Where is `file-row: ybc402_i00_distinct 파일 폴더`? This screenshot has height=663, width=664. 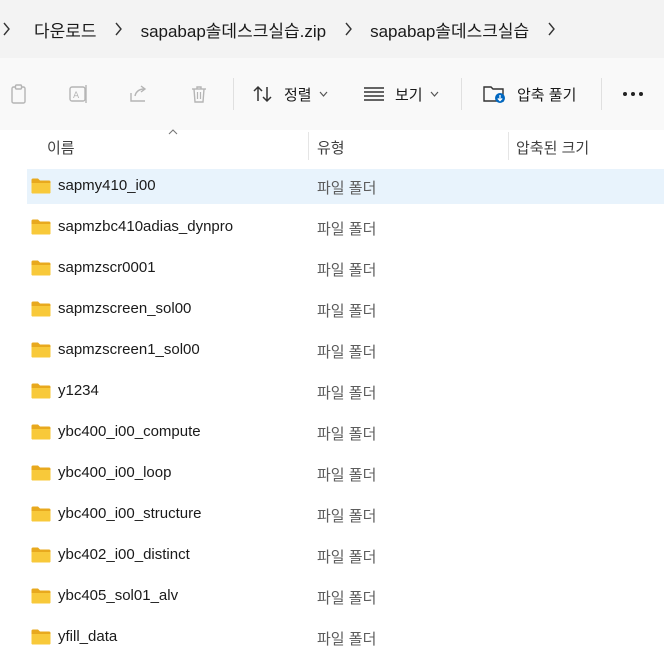 file-row: ybc402_i00_distinct 파일 폴더 is located at coordinates (332, 555).